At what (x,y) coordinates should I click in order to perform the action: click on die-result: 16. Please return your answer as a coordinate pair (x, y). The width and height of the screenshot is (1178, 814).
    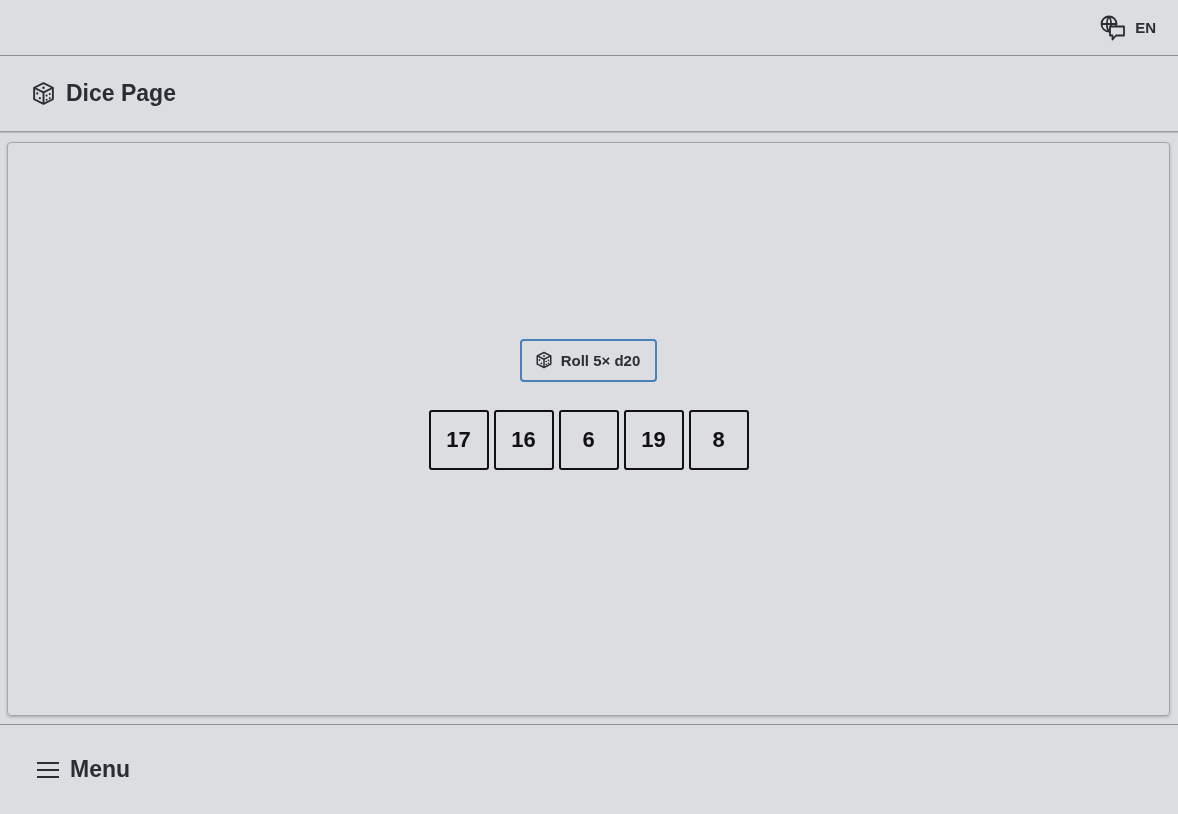
    Looking at the image, I should click on (523, 439).